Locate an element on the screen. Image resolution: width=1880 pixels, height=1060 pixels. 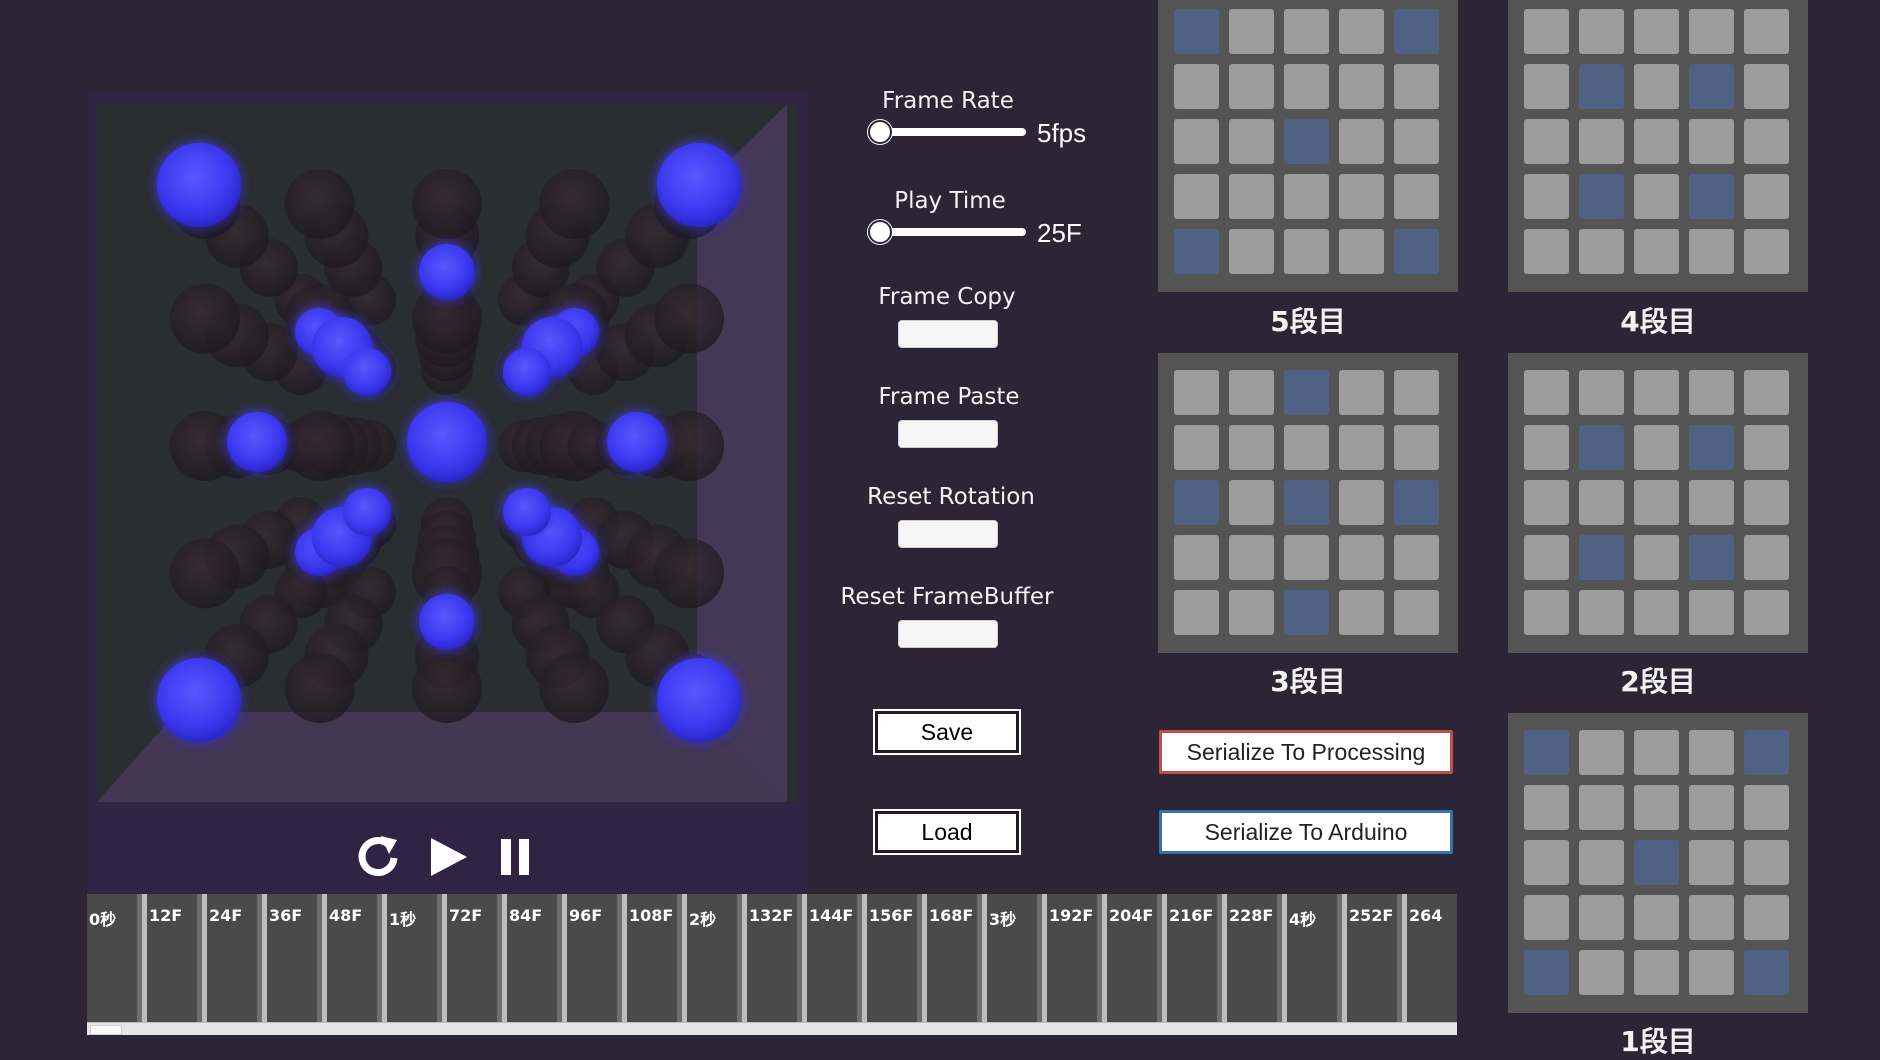
timeline-frame: 264 is located at coordinates (1432, 958).